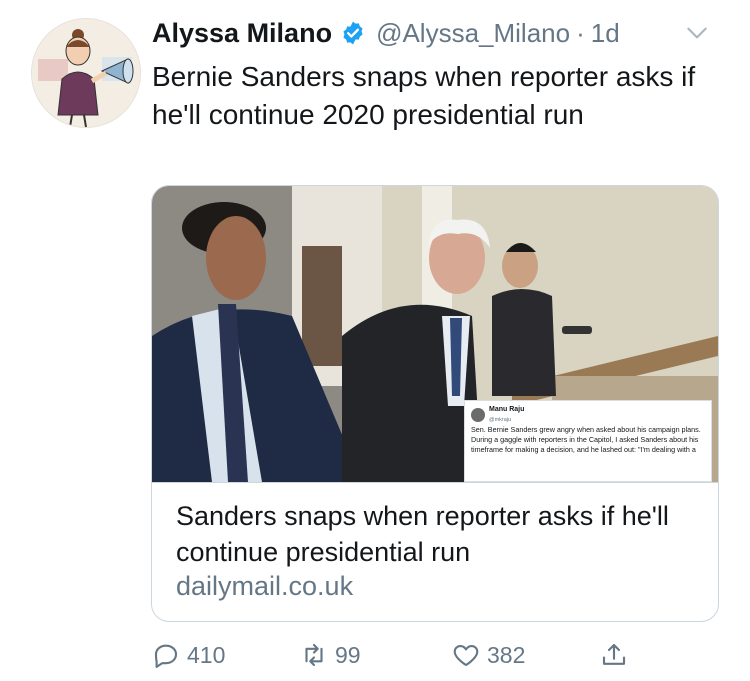  Describe the element at coordinates (500, 420) in the screenshot. I see `embedded-author-handle: @mkraju` at that location.